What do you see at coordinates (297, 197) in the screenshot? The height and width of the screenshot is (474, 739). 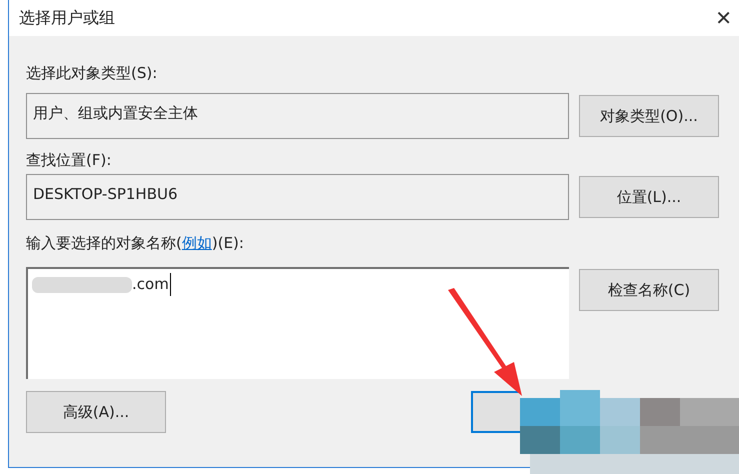 I see `location-field: DESKTOP-SP1HBU6` at bounding box center [297, 197].